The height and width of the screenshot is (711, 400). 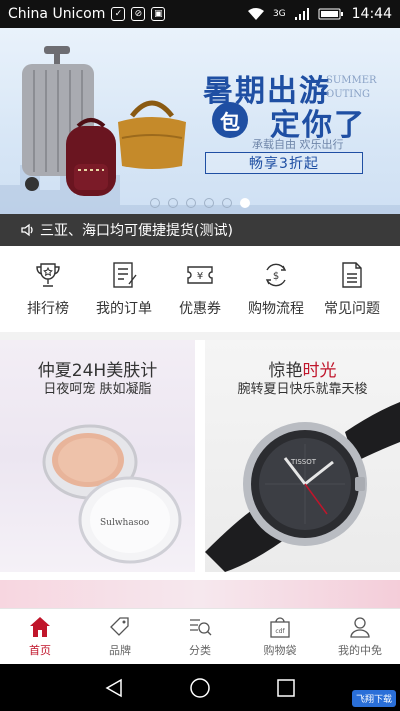 What do you see at coordinates (301, 14) in the screenshot?
I see `signal-icon` at bounding box center [301, 14].